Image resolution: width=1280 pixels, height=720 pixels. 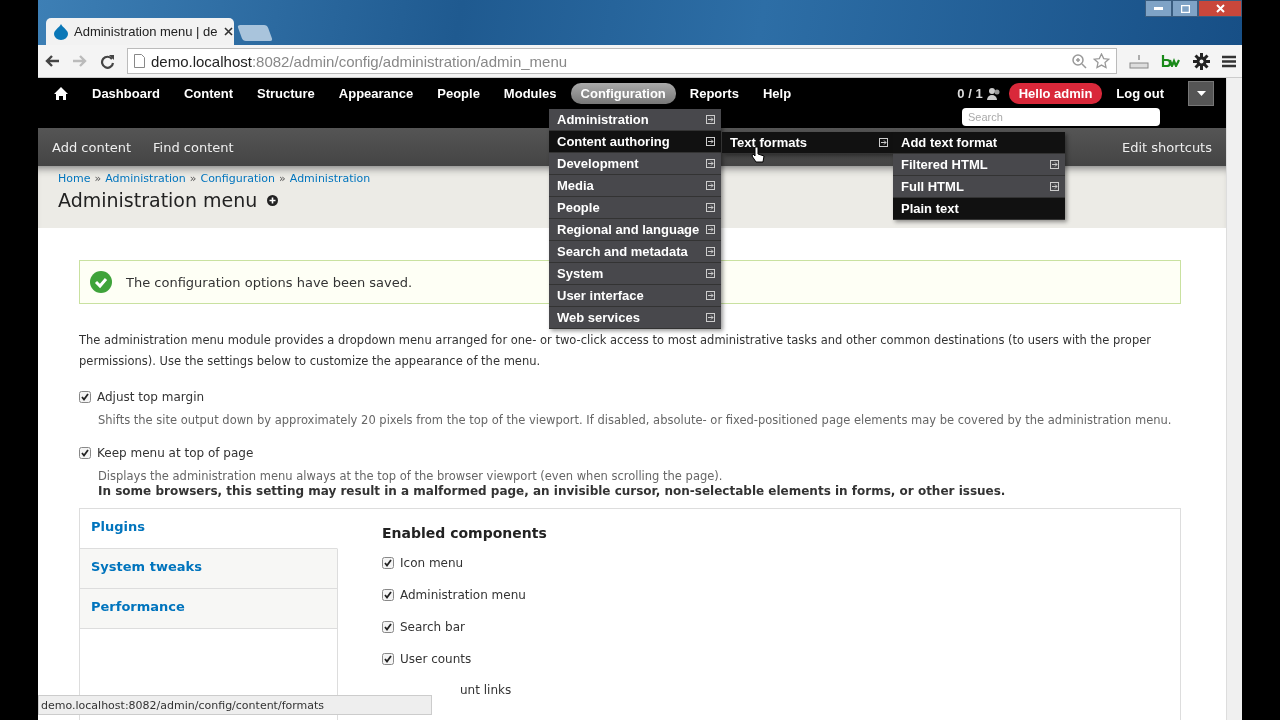 What do you see at coordinates (1229, 61) in the screenshot?
I see `menu-icon` at bounding box center [1229, 61].